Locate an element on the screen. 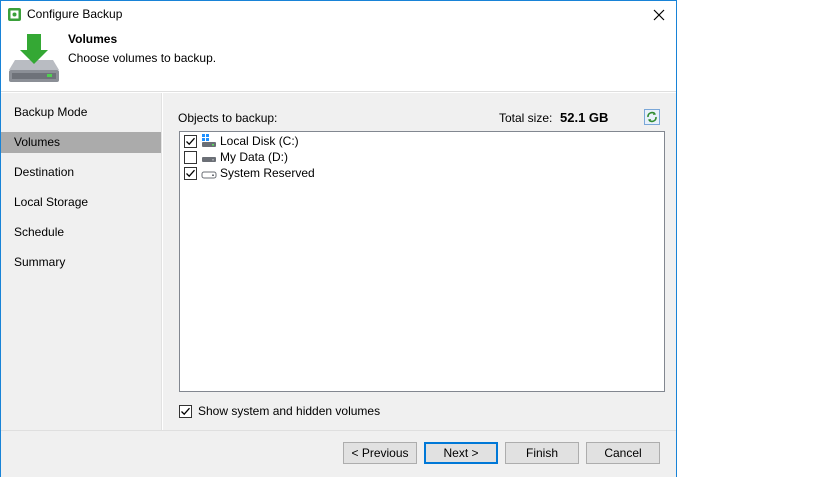 The height and width of the screenshot is (477, 819). close-icon is located at coordinates (659, 14).